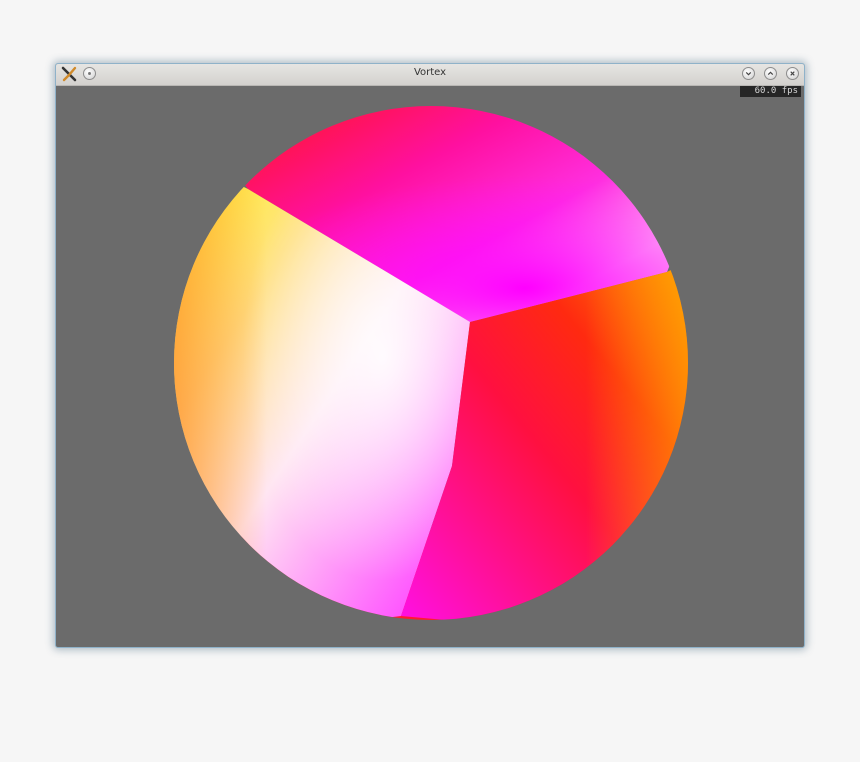  I want to click on title-bar: Vortex, so click(430, 75).